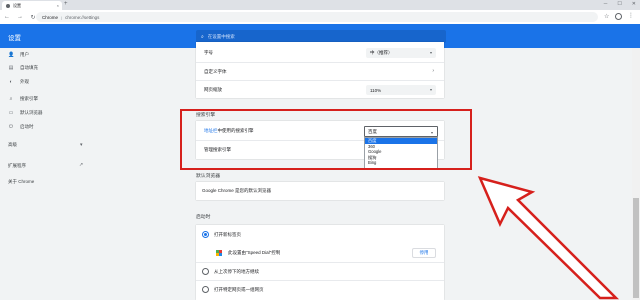 Image resolution: width=640 pixels, height=300 pixels. What do you see at coordinates (27, 126) in the screenshot?
I see `sidebar-item-label: 启动时` at bounding box center [27, 126].